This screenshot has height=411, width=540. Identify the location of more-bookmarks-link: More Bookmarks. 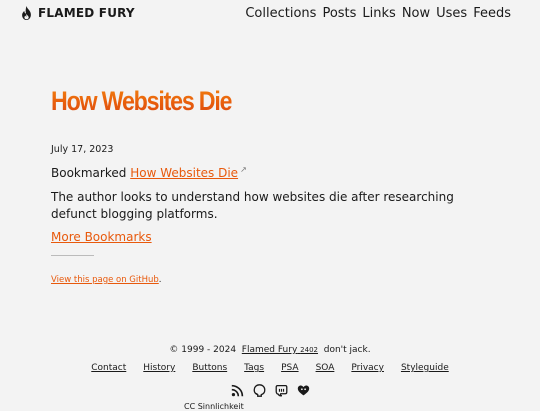
(101, 237).